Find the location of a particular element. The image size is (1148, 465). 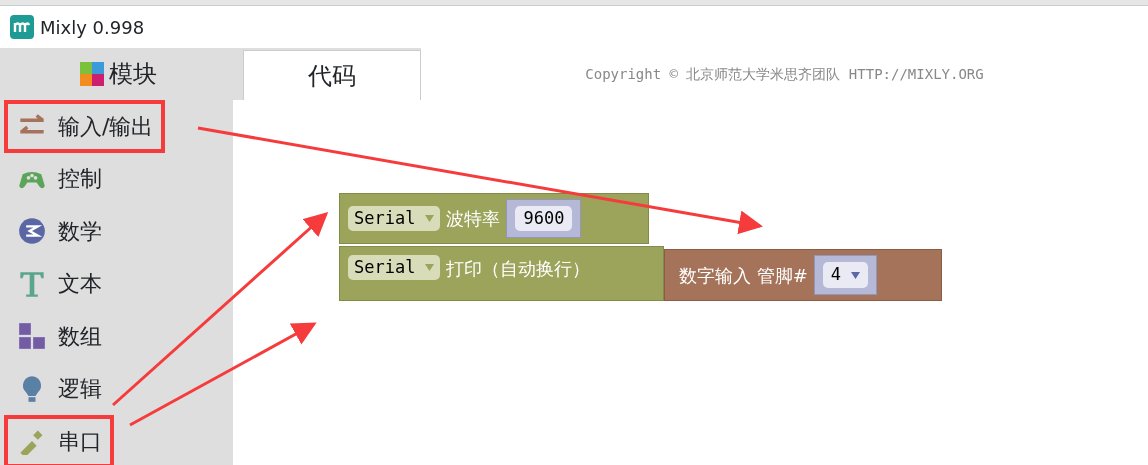

blocks-icon is located at coordinates (32, 336).